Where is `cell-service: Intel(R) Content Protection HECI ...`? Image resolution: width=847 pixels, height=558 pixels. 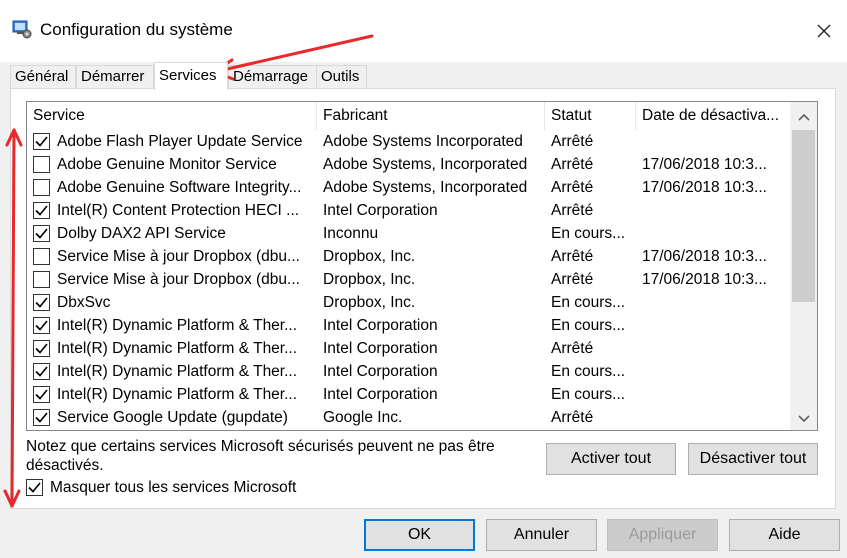
cell-service: Intel(R) Content Protection HECI ... is located at coordinates (178, 210).